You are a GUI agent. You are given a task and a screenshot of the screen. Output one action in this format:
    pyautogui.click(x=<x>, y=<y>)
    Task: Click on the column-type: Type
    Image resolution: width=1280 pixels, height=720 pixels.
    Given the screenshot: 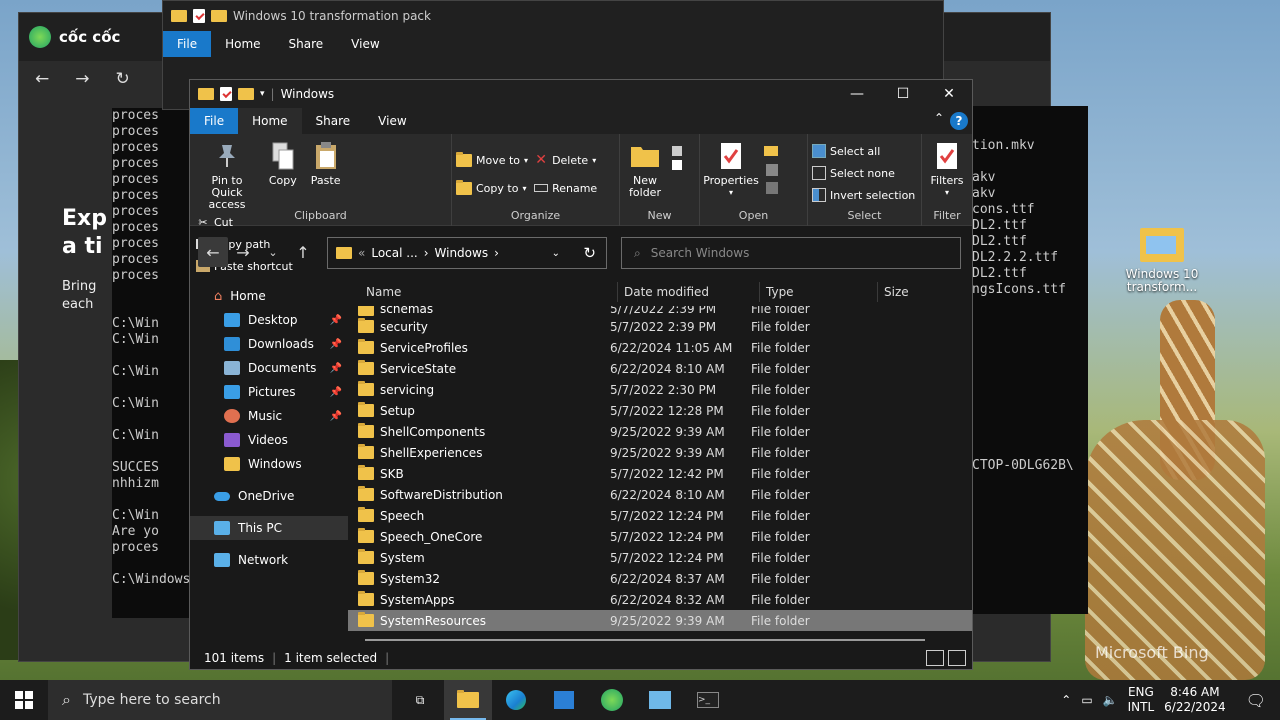 What is the action you would take?
    pyautogui.click(x=819, y=292)
    